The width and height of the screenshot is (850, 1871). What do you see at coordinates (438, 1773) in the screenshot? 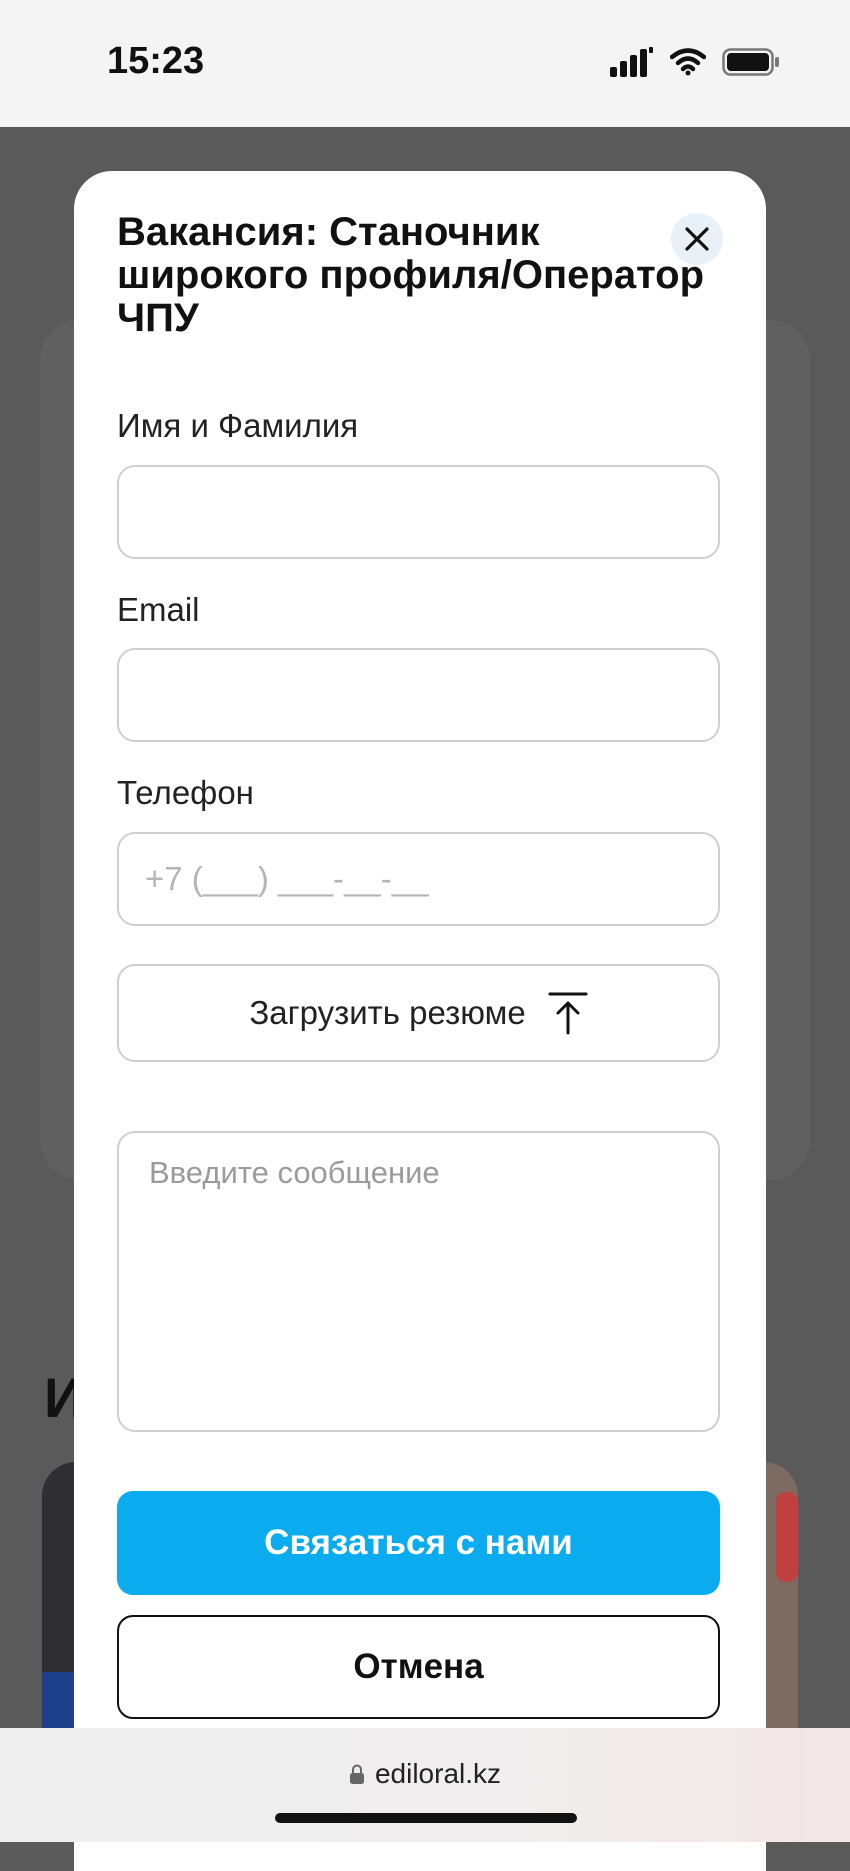
I see `url-text: ediloral.kz` at bounding box center [438, 1773].